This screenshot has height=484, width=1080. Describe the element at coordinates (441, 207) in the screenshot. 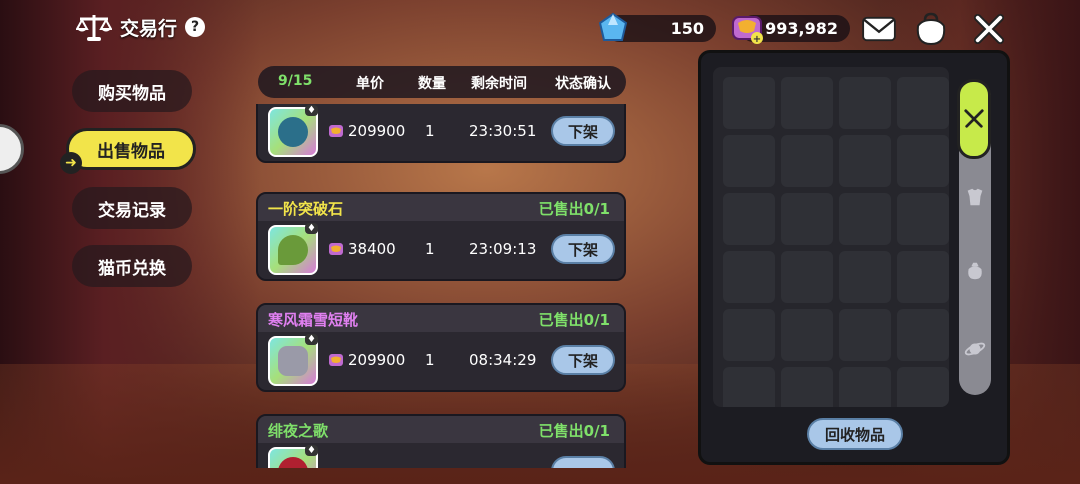

I see `listing-card-head: 一阶突破石 已售出0/1` at that location.